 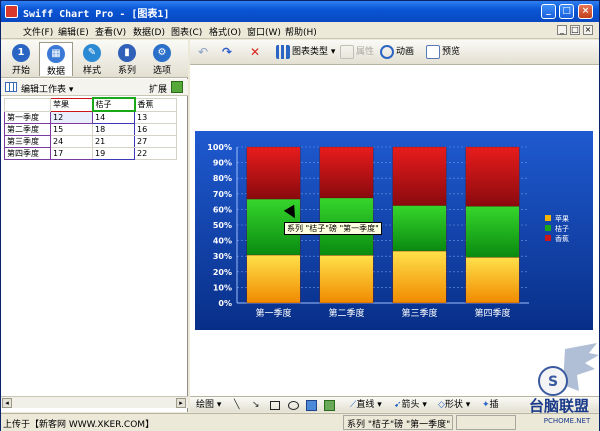 What do you see at coordinates (562, 218) in the screenshot?
I see `legend-label: 苹果` at bounding box center [562, 218].